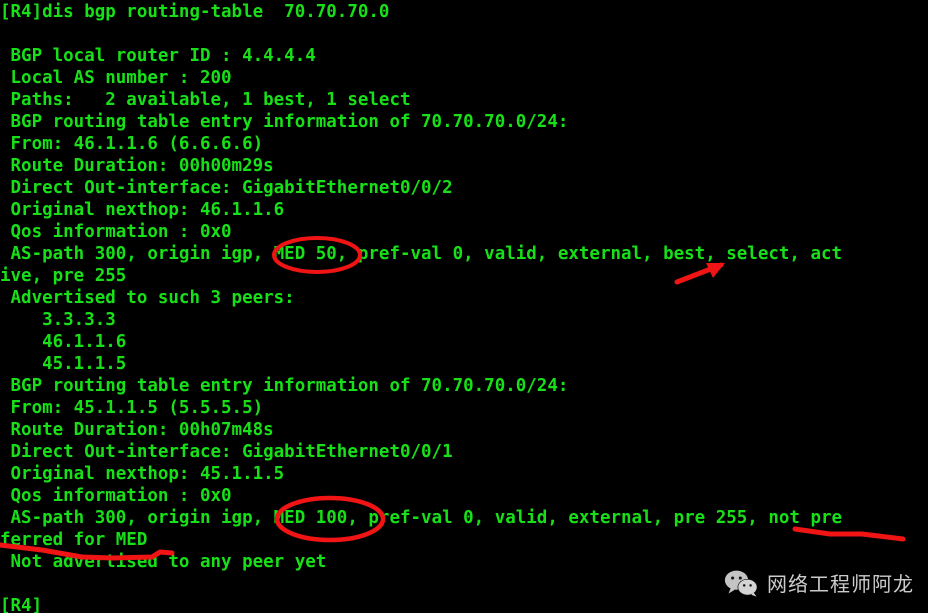 The width and height of the screenshot is (928, 613). I want to click on terminal-line: From: 45.1.1.5 (5.5.5.5), so click(132, 408).